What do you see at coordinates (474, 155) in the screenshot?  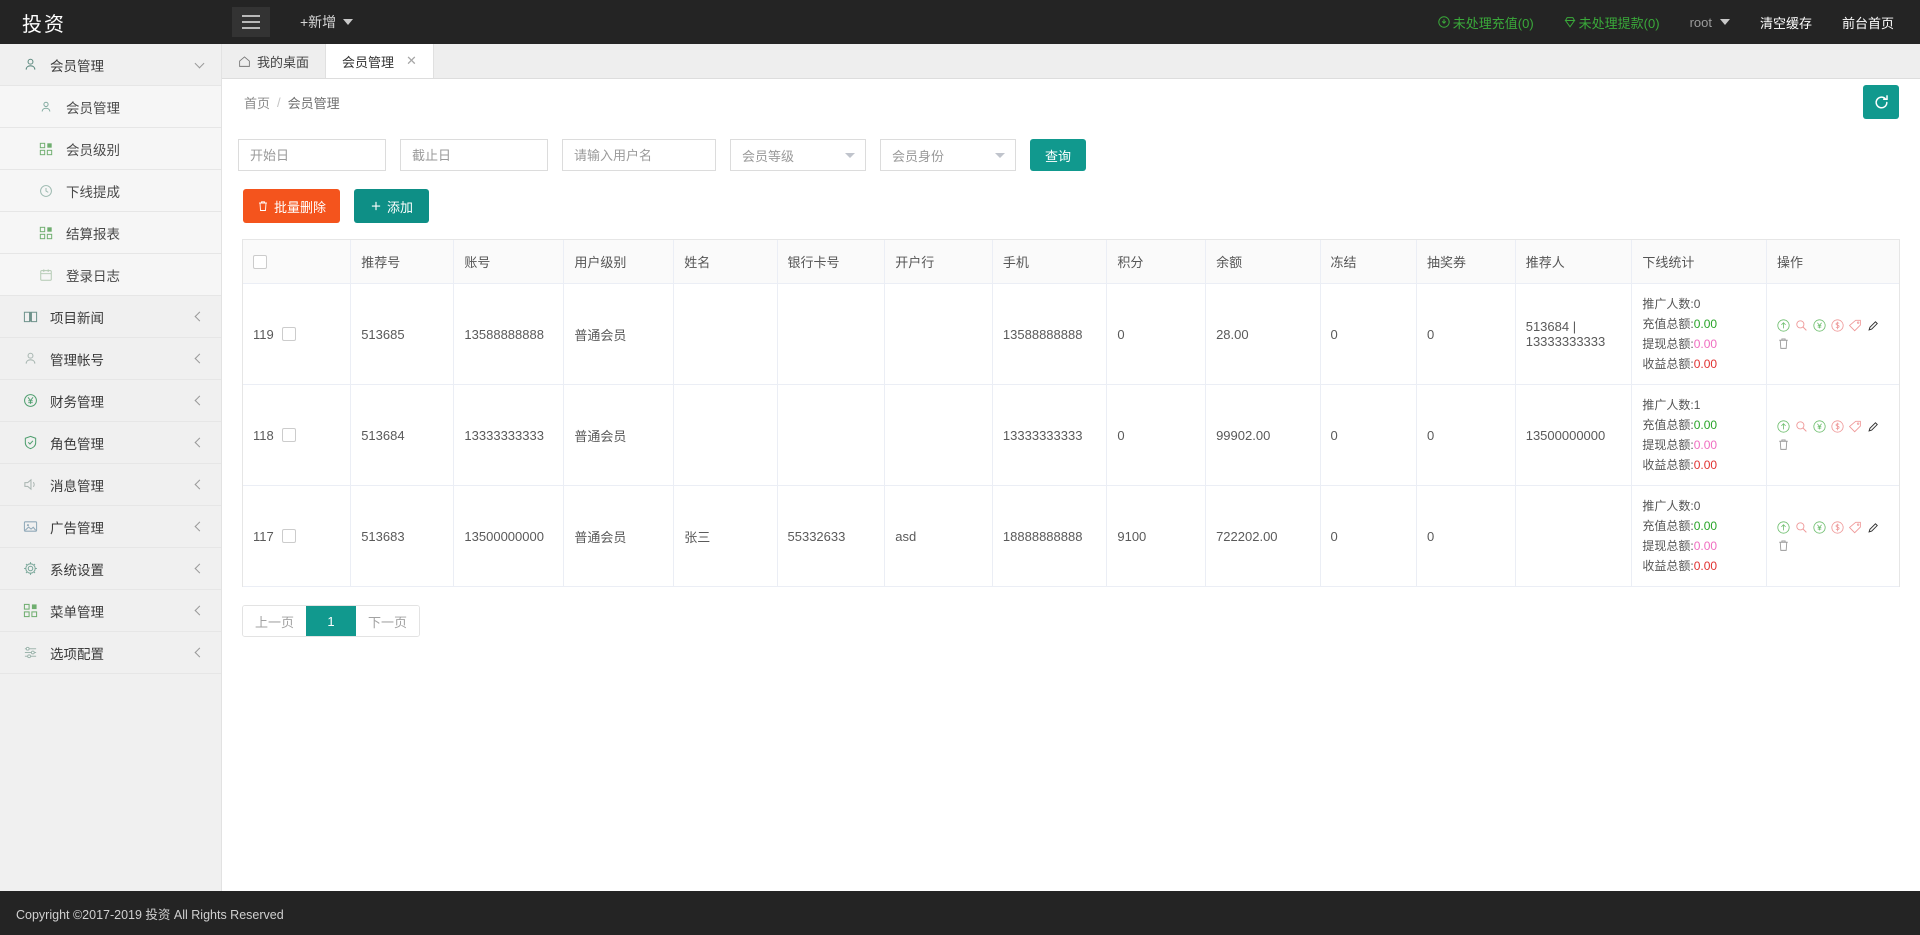 I see `end-date-input` at bounding box center [474, 155].